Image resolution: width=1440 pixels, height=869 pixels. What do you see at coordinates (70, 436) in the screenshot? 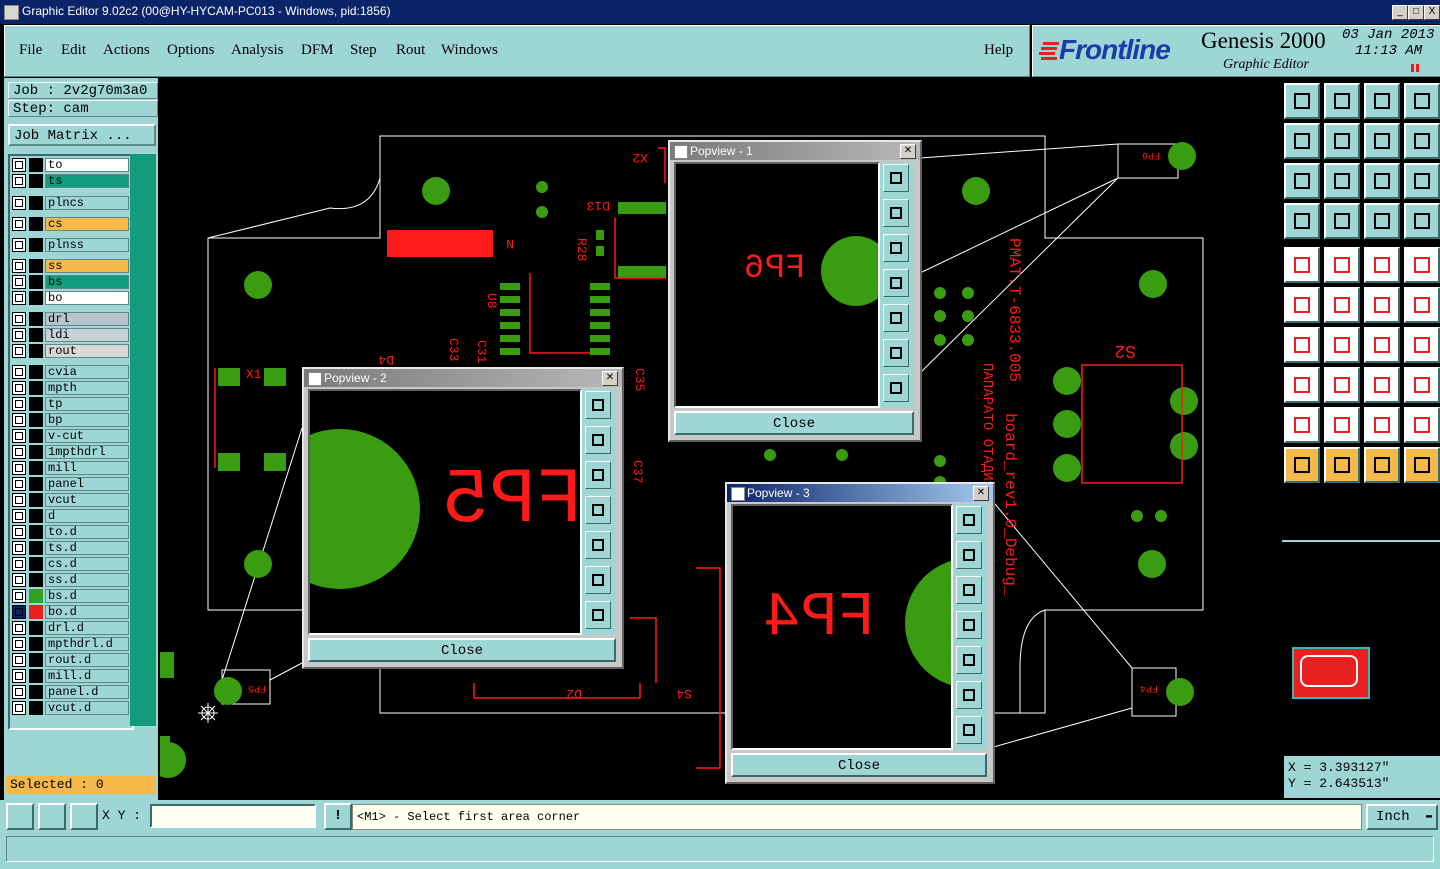
I see `layer-row: v-cut` at bounding box center [70, 436].